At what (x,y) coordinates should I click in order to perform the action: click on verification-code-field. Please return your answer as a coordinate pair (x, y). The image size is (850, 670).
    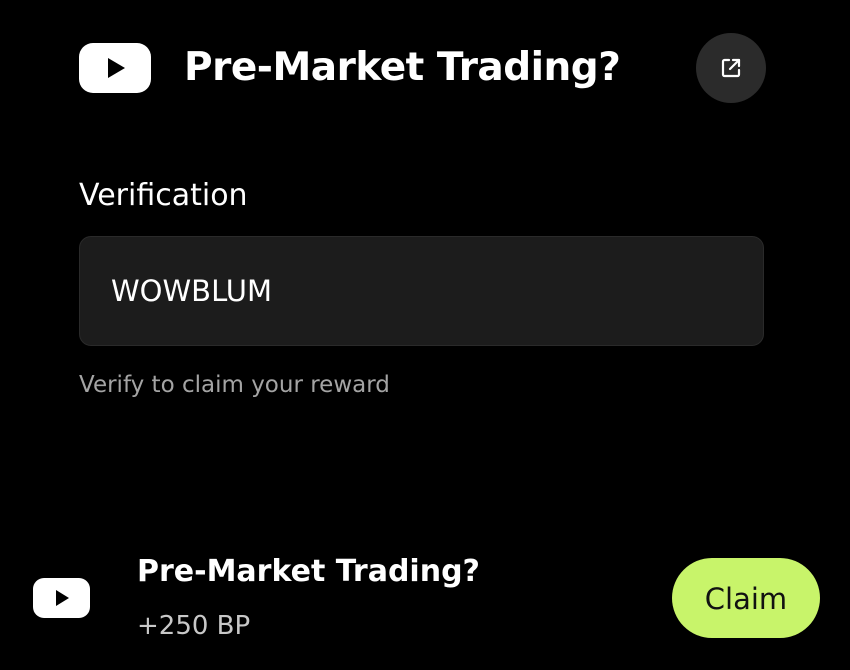
    Looking at the image, I should click on (421, 291).